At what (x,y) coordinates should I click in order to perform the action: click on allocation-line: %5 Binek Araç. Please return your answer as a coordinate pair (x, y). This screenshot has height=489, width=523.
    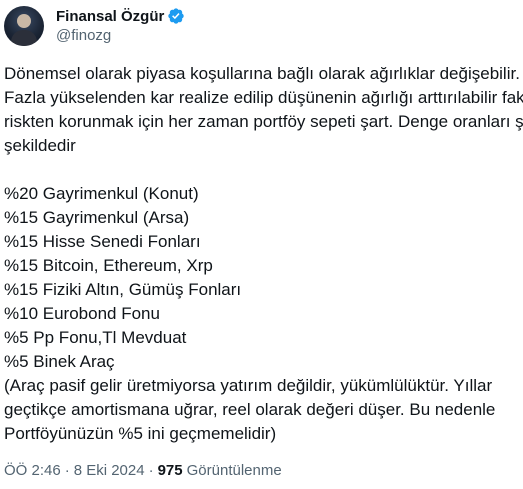
    Looking at the image, I should click on (59, 361).